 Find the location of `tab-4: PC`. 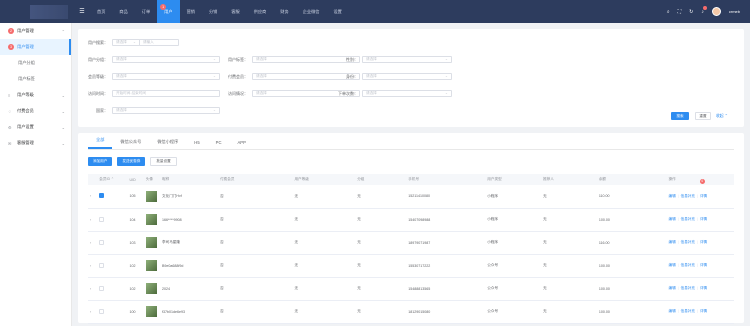

tab-4: PC is located at coordinates (219, 144).